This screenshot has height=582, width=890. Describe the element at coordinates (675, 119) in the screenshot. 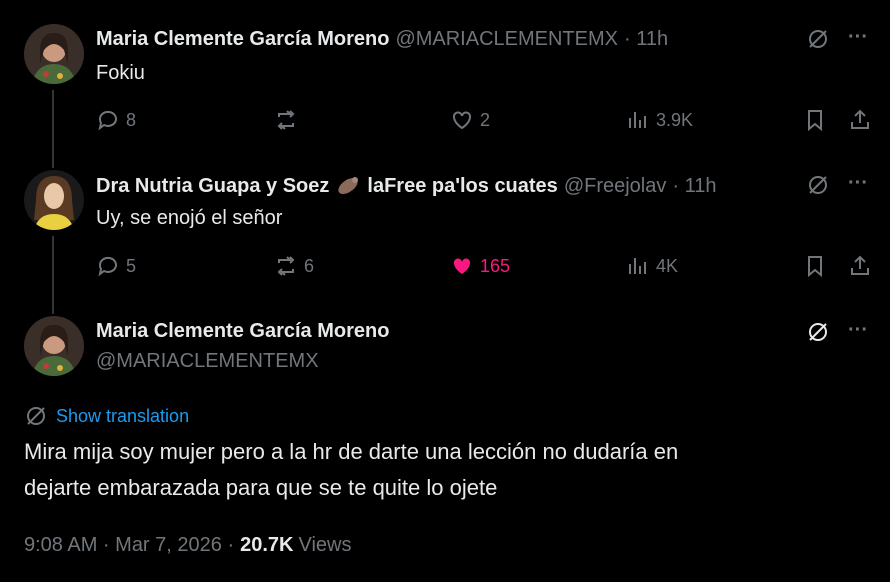

I see `view-count: 3.9K` at that location.